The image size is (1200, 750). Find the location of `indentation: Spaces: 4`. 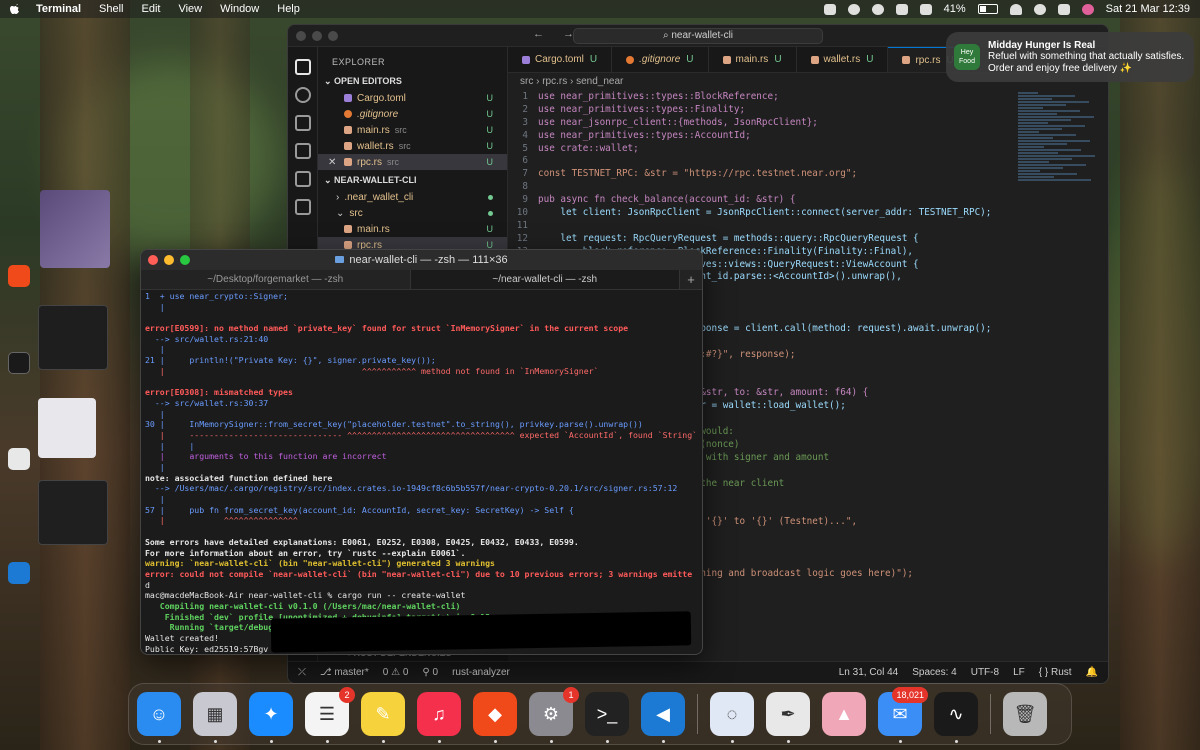

indentation: Spaces: 4 is located at coordinates (934, 672).